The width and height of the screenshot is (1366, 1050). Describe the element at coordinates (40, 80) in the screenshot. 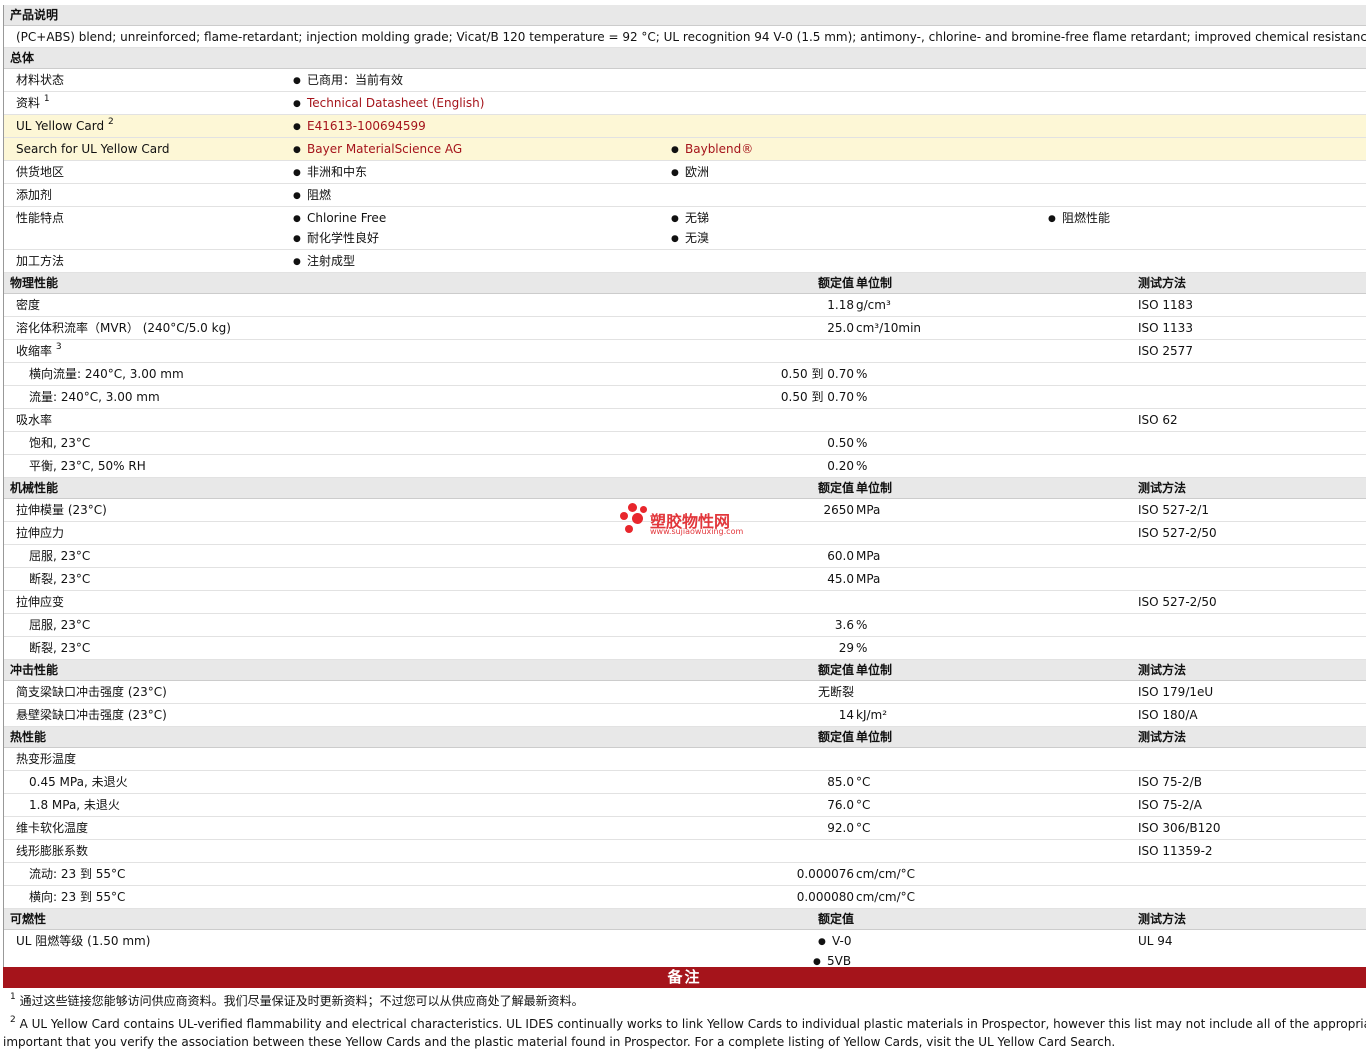

I see `row-label: 材料状态` at that location.